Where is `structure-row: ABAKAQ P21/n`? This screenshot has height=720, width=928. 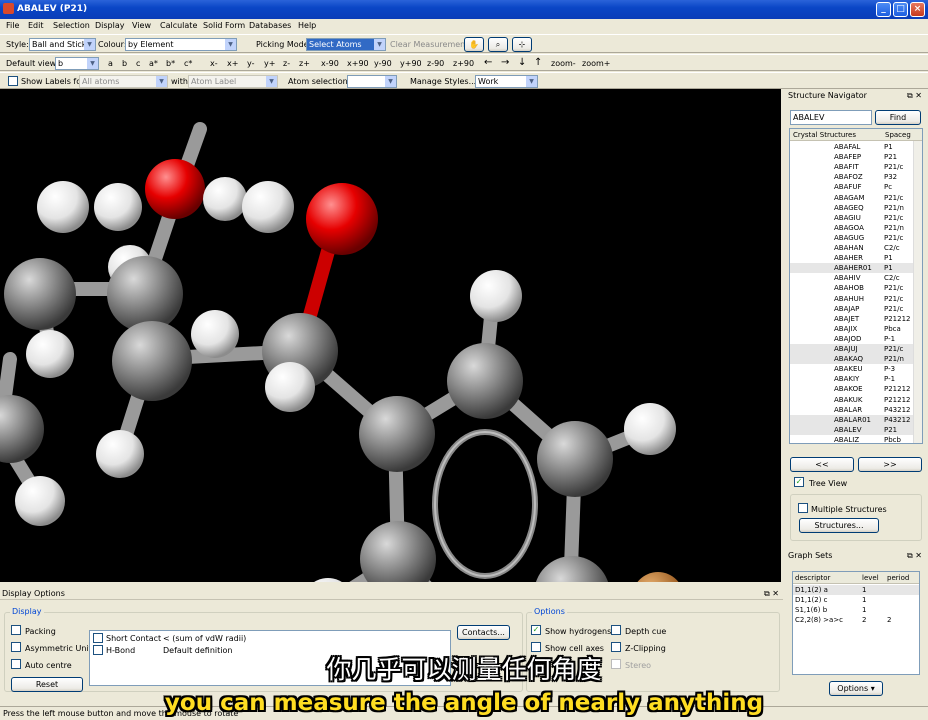
structure-row: ABAKAQ P21/n is located at coordinates (856, 359).